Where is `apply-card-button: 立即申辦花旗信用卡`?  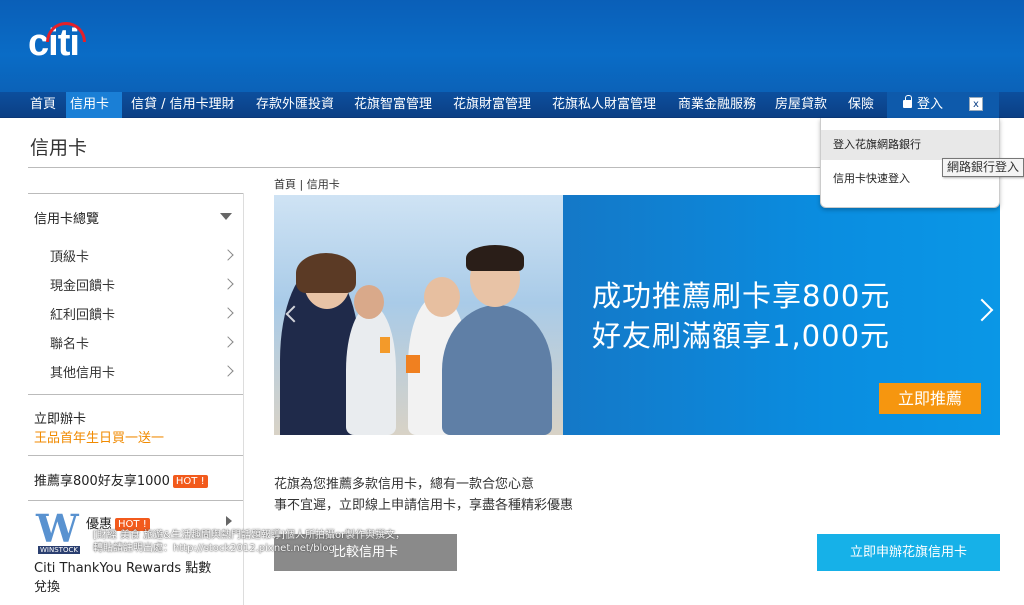 apply-card-button: 立即申辦花旗信用卡 is located at coordinates (908, 552).